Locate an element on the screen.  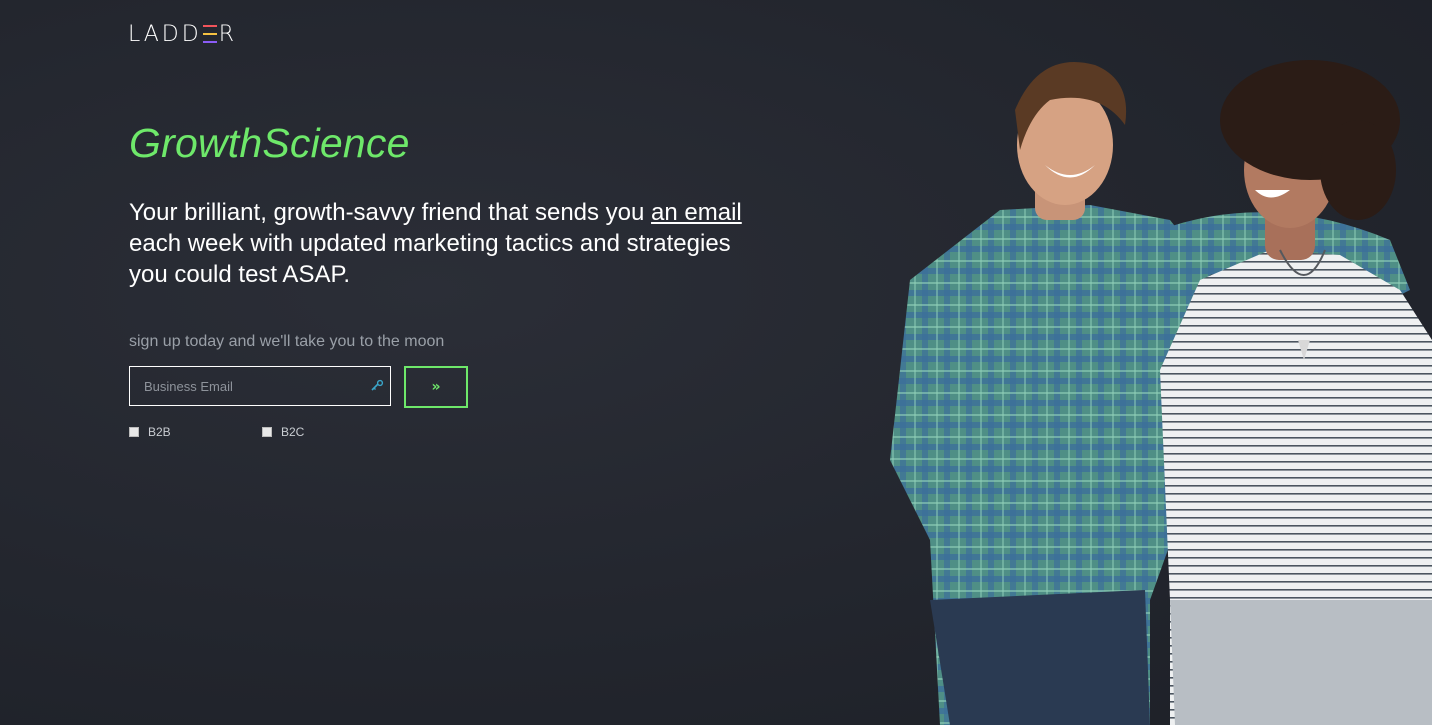
email-field is located at coordinates (259, 386).